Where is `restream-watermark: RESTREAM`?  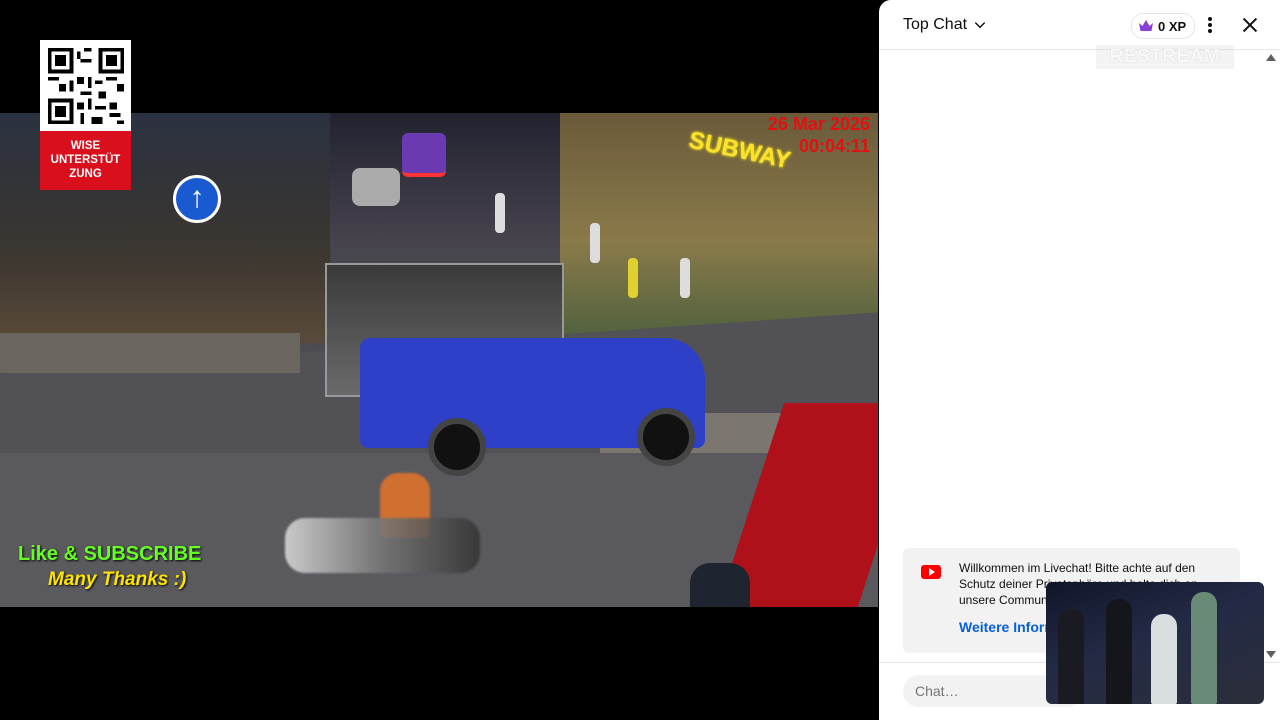 restream-watermark: RESTREAM is located at coordinates (1165, 57).